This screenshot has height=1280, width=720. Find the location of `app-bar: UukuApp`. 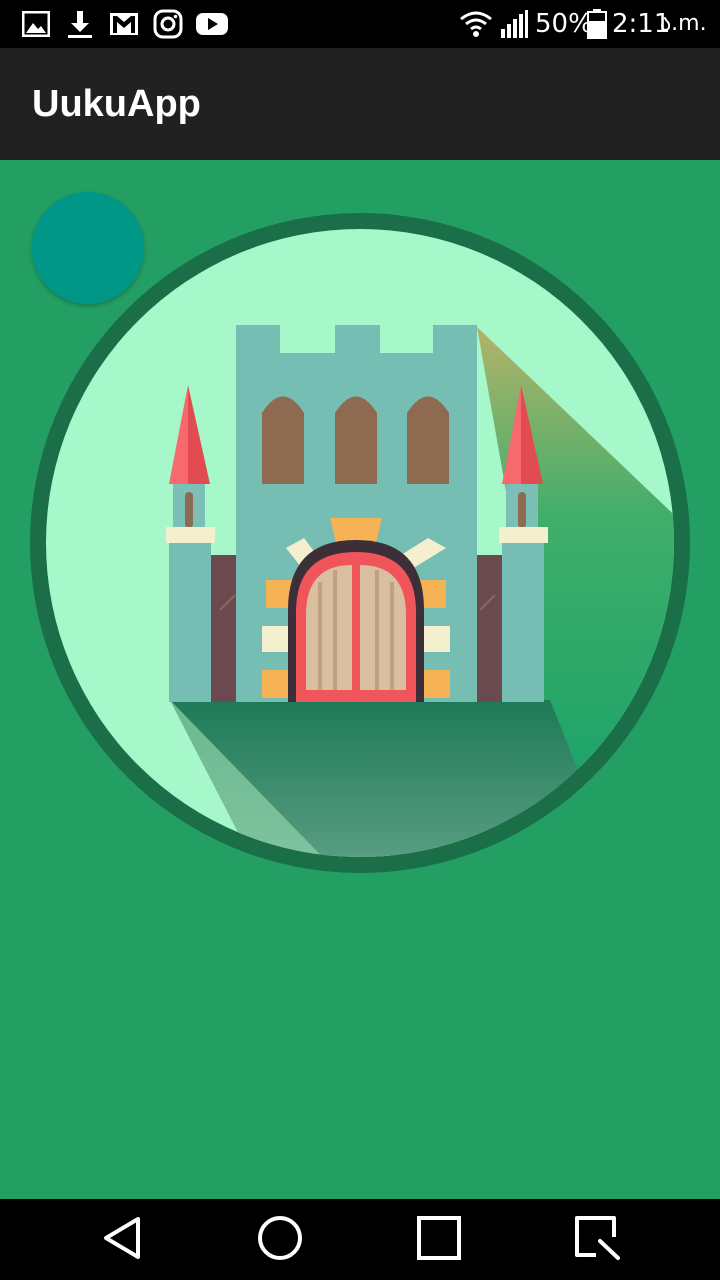

app-bar: UukuApp is located at coordinates (360, 104).